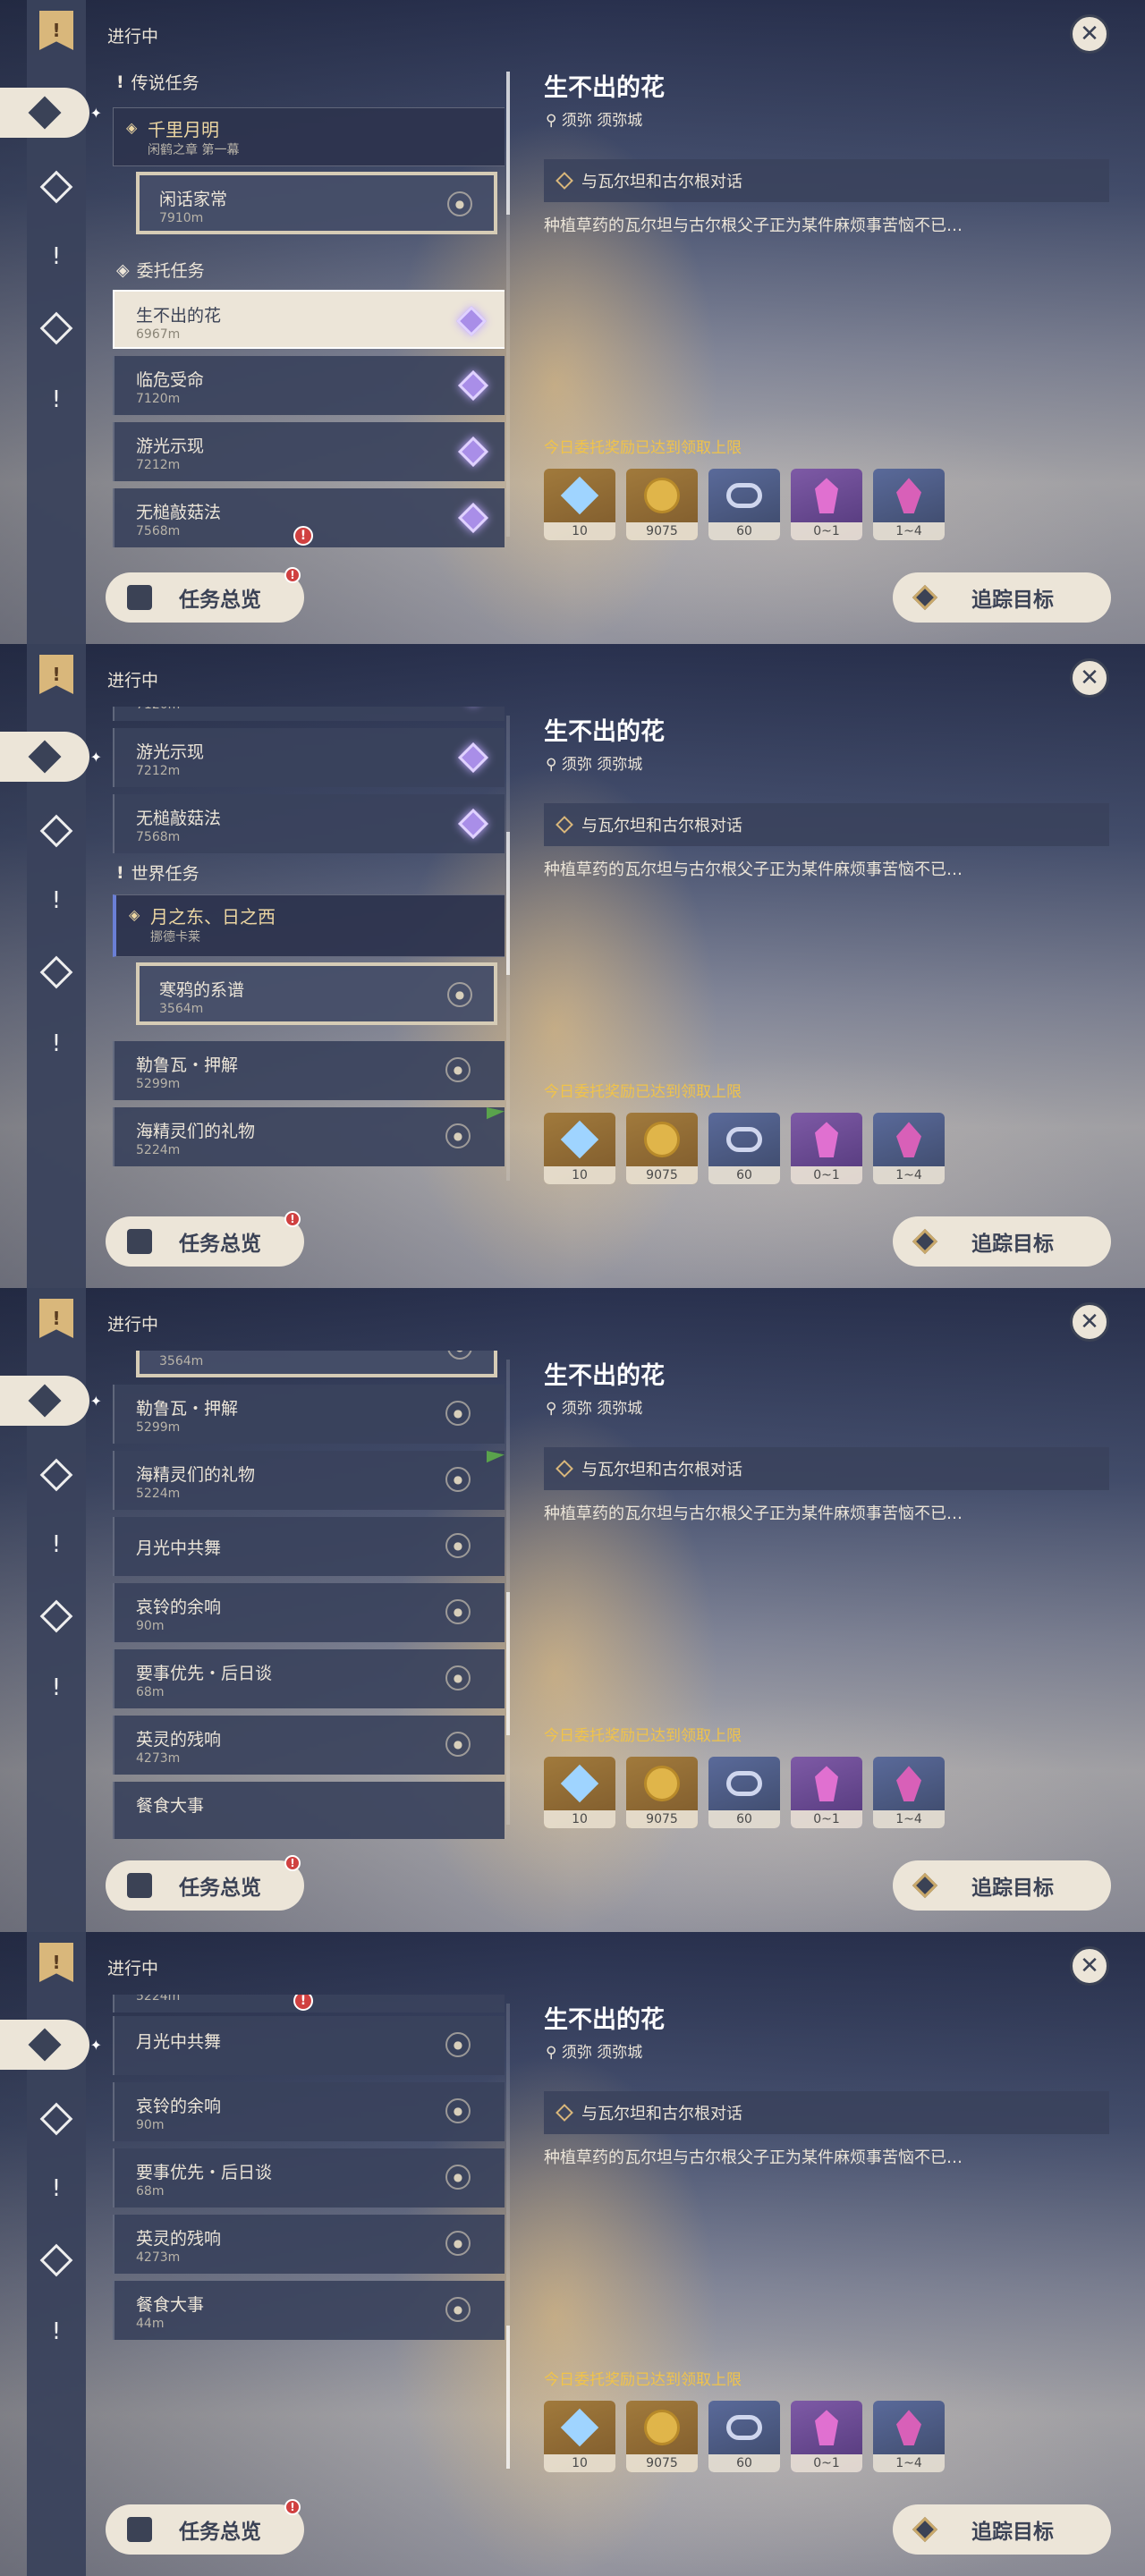 Image resolution: width=1145 pixels, height=2576 pixels. I want to click on quest-legend-sub: 闲话家常 7910m ●, so click(316, 203).